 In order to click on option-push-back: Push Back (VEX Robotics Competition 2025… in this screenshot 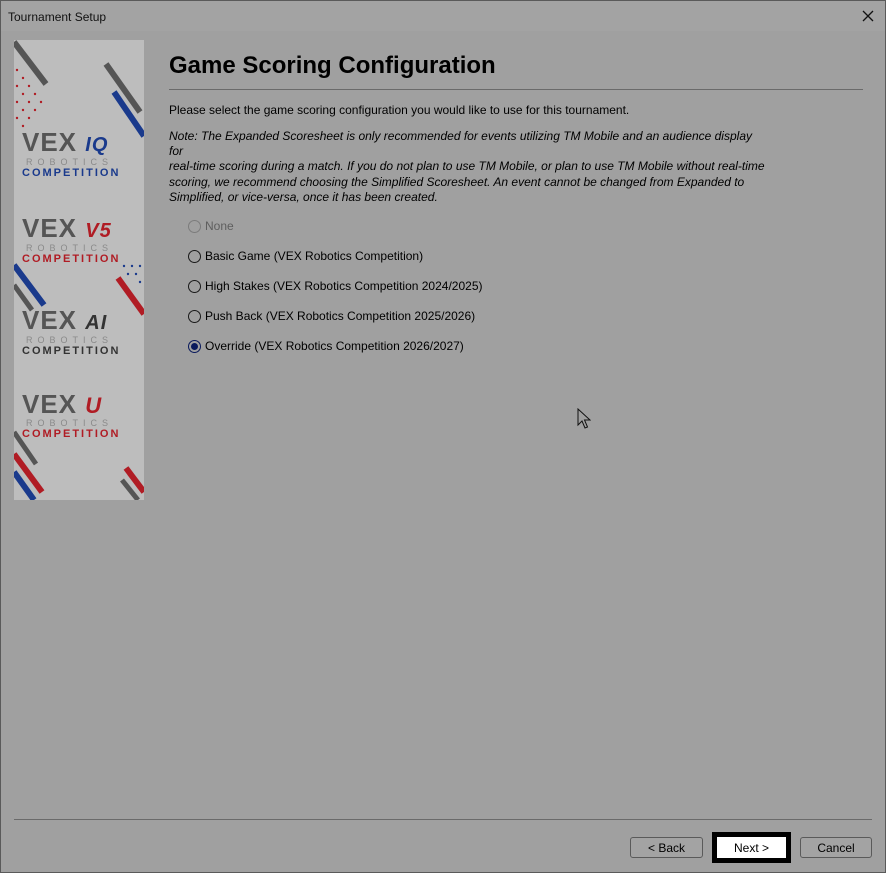, I will do `click(335, 324)`.